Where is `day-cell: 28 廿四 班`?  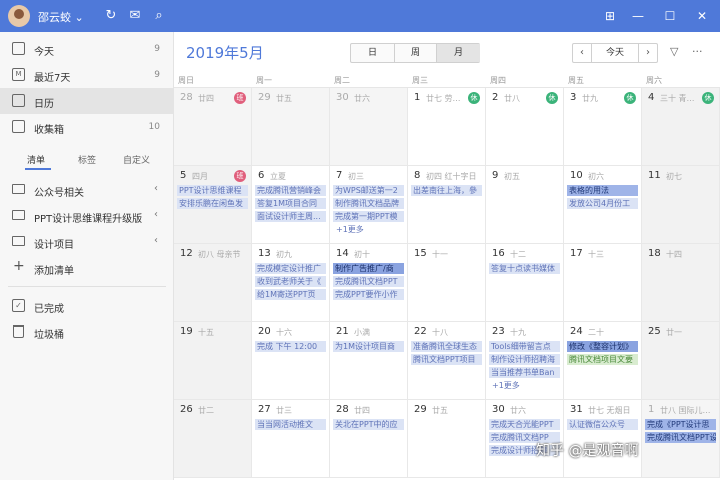 day-cell: 28 廿四 班 is located at coordinates (213, 127).